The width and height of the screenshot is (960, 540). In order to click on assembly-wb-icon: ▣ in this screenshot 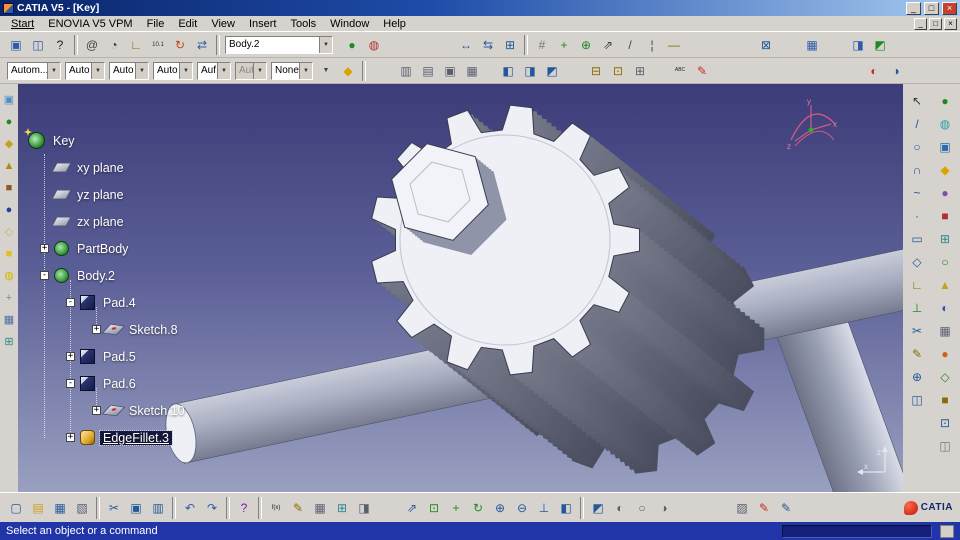, I will do `click(945, 147)`.